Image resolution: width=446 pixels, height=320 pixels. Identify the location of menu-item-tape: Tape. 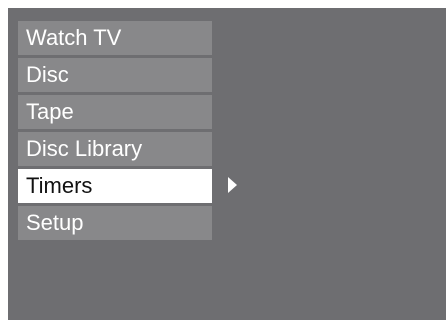
(115, 112).